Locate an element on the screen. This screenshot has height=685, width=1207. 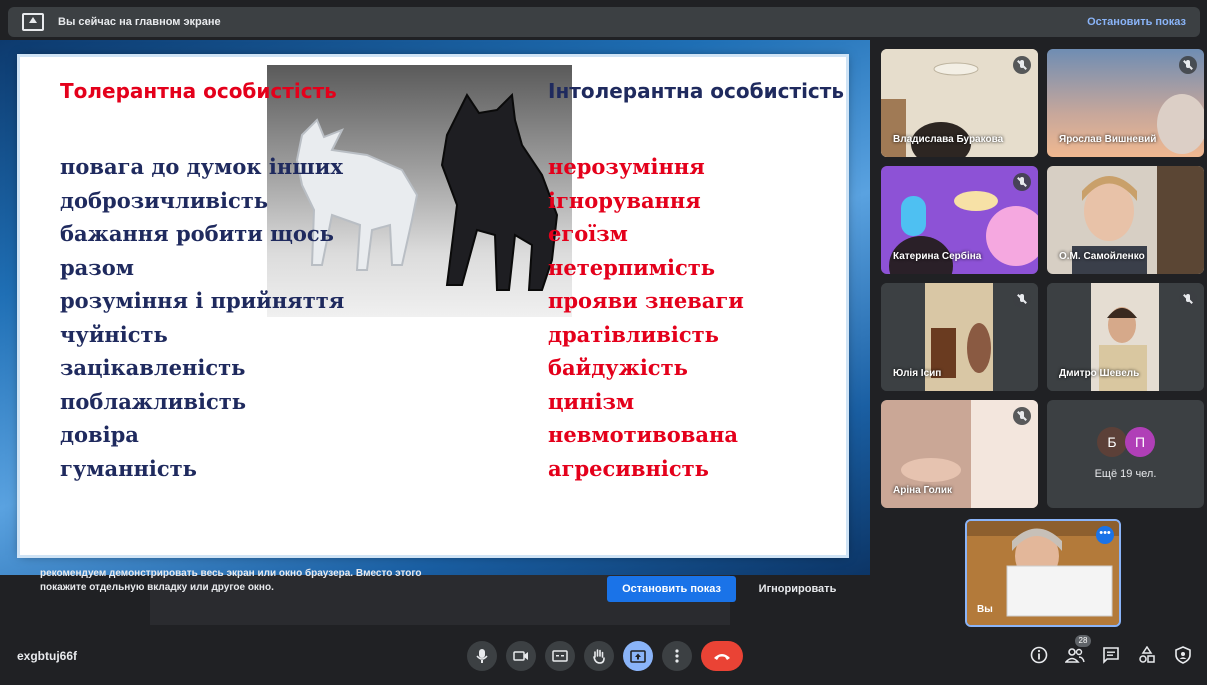
list-item: ігнорування is located at coordinates (624, 200).